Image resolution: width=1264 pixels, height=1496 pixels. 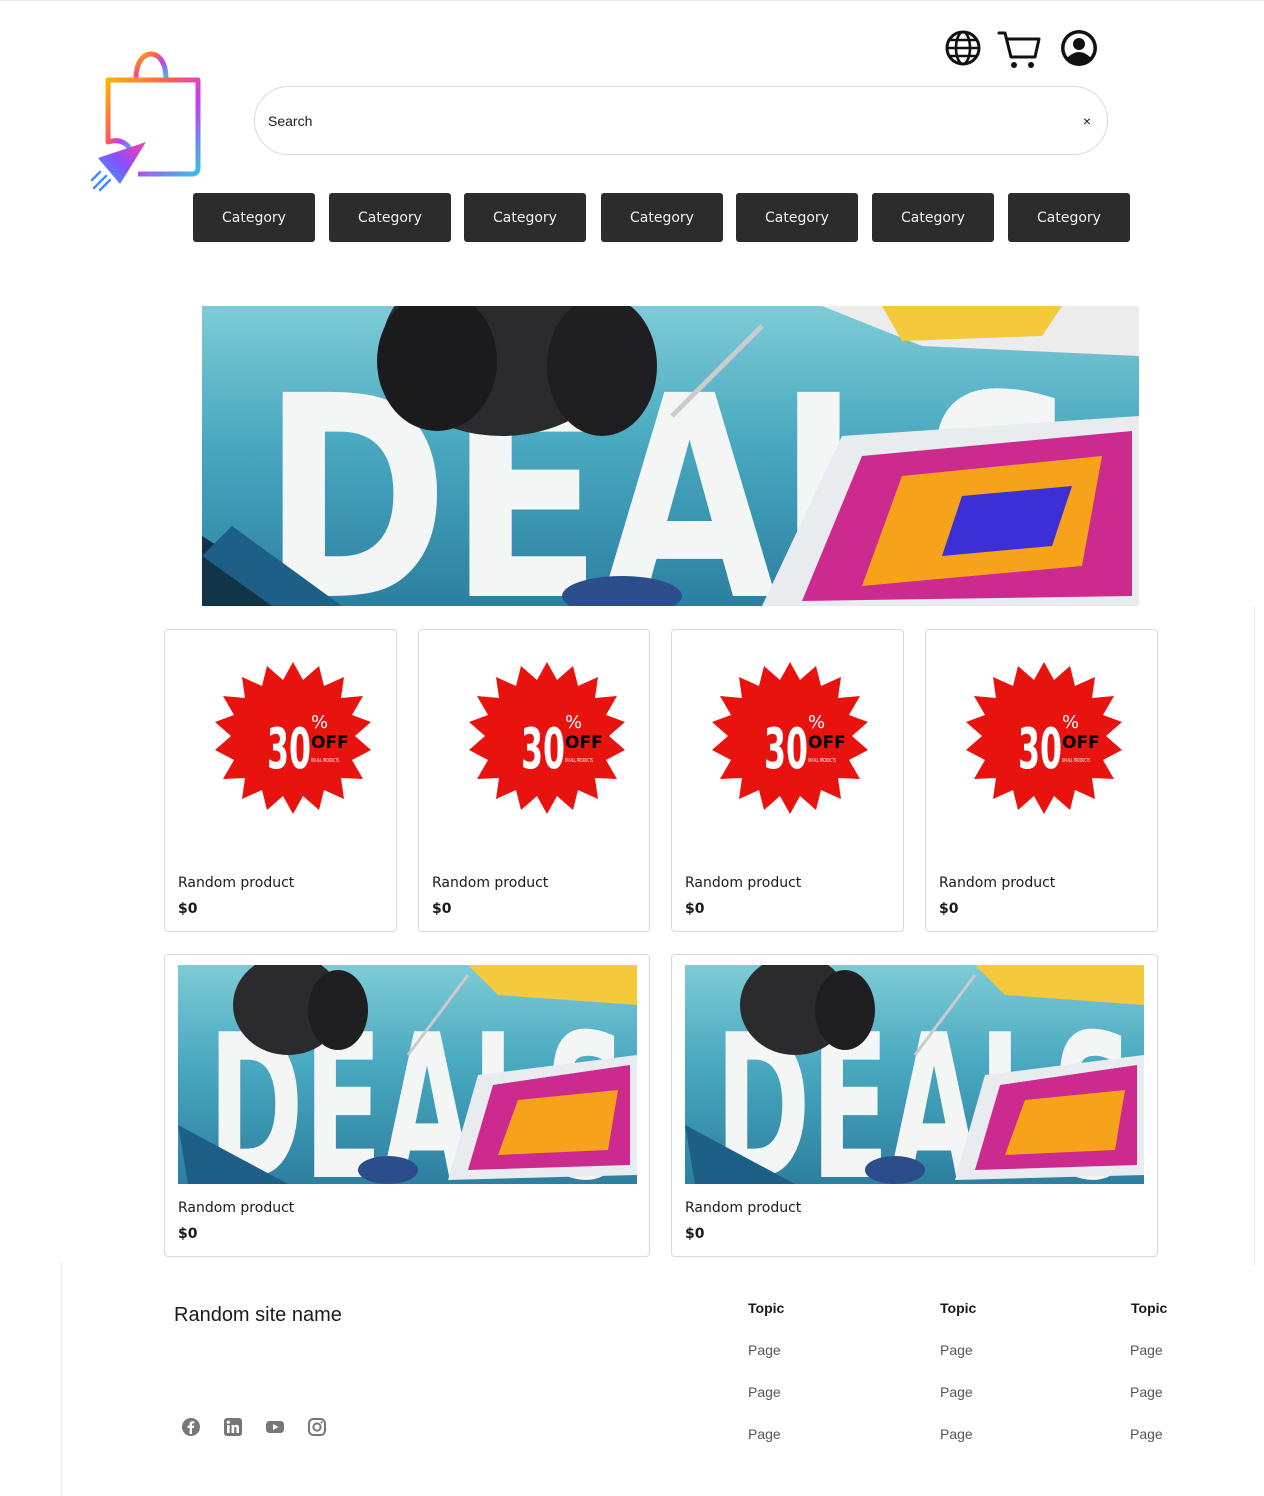 What do you see at coordinates (1019, 50) in the screenshot?
I see `cart-icon` at bounding box center [1019, 50].